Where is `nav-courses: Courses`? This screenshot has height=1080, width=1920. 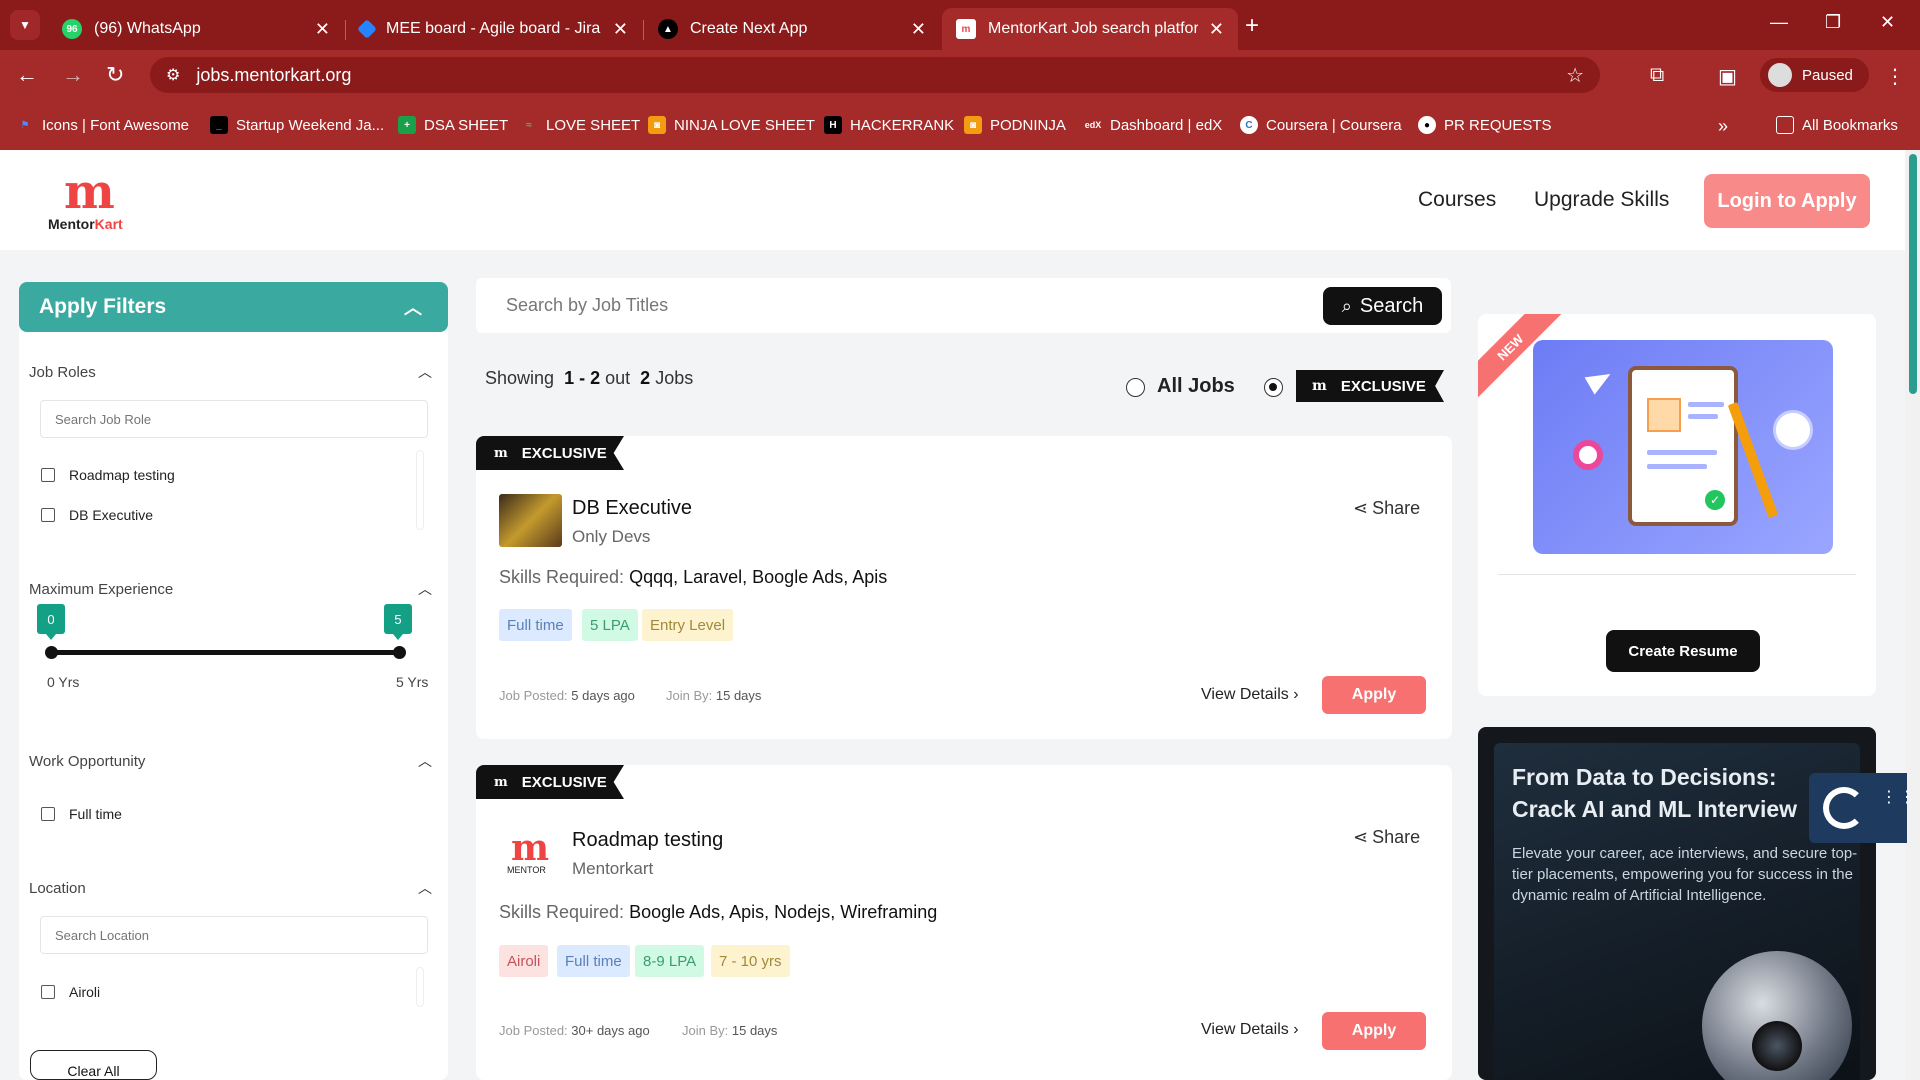
nav-courses: Courses is located at coordinates (1457, 200).